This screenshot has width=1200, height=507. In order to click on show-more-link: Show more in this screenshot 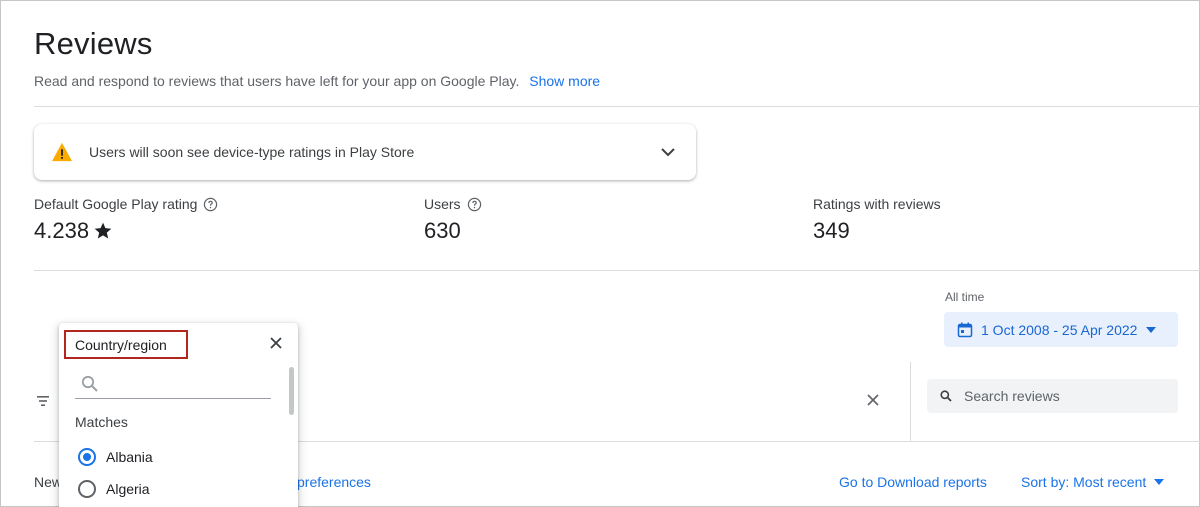, I will do `click(564, 81)`.